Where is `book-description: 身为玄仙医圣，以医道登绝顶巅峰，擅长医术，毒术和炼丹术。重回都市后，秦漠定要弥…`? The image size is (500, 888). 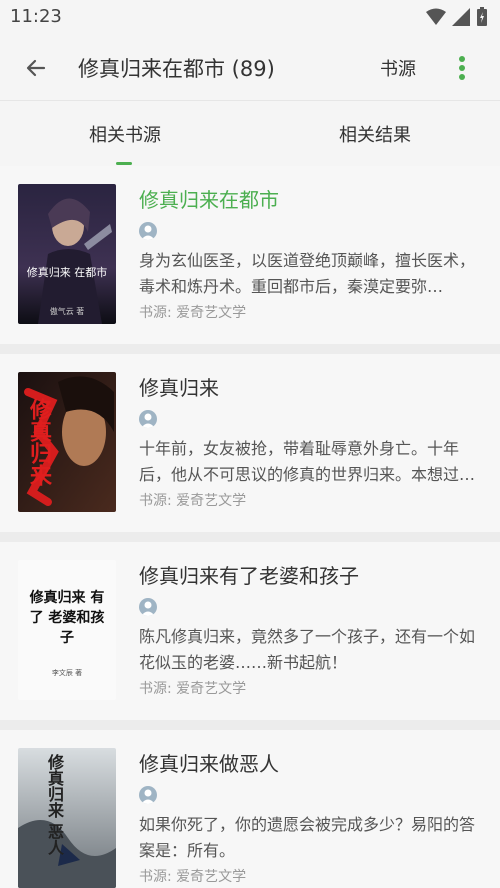 book-description: 身为玄仙医圣，以医道登绝顶巅峰，擅长医术，毒术和炼丹术。重回都市后，秦漠定要弥… is located at coordinates (307, 273).